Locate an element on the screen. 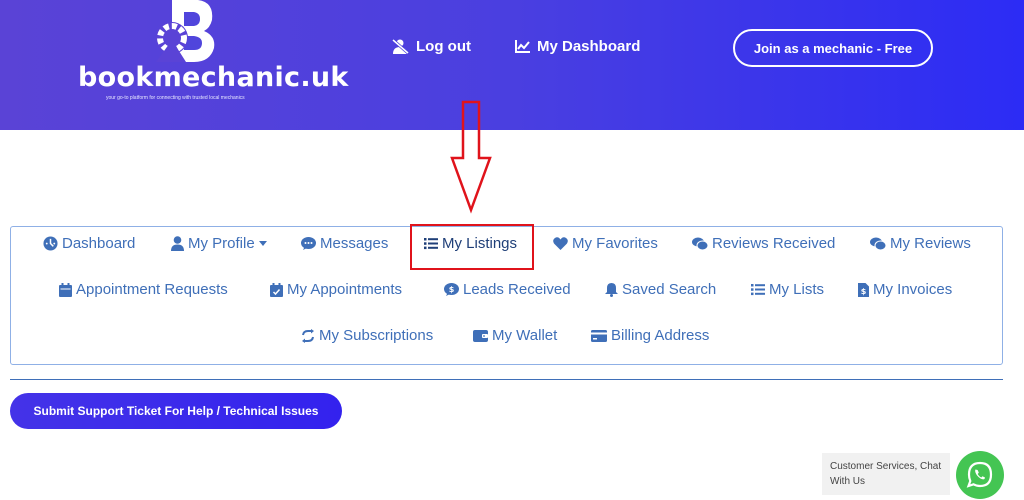 The image size is (1024, 500). chat-label: Customer Services, Chat With Us is located at coordinates (886, 474).